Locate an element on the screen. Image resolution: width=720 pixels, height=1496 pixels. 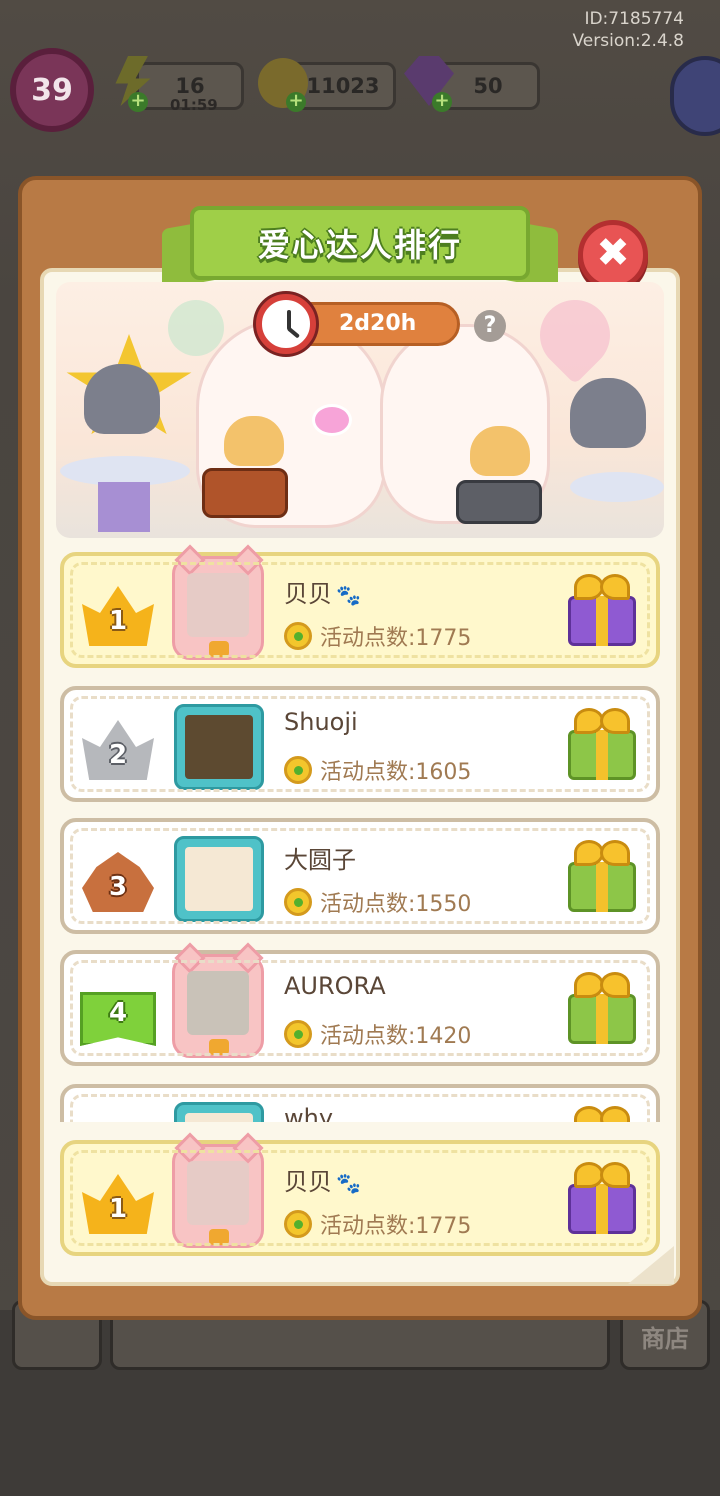
rank-number: 4 is located at coordinates (118, 1013).